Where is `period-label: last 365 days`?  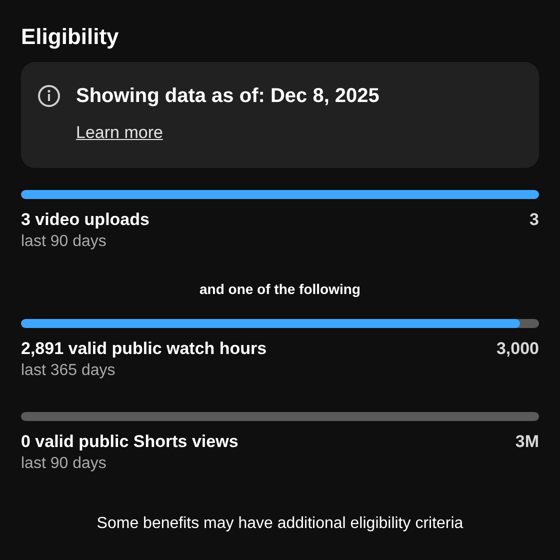
period-label: last 365 days is located at coordinates (68, 371).